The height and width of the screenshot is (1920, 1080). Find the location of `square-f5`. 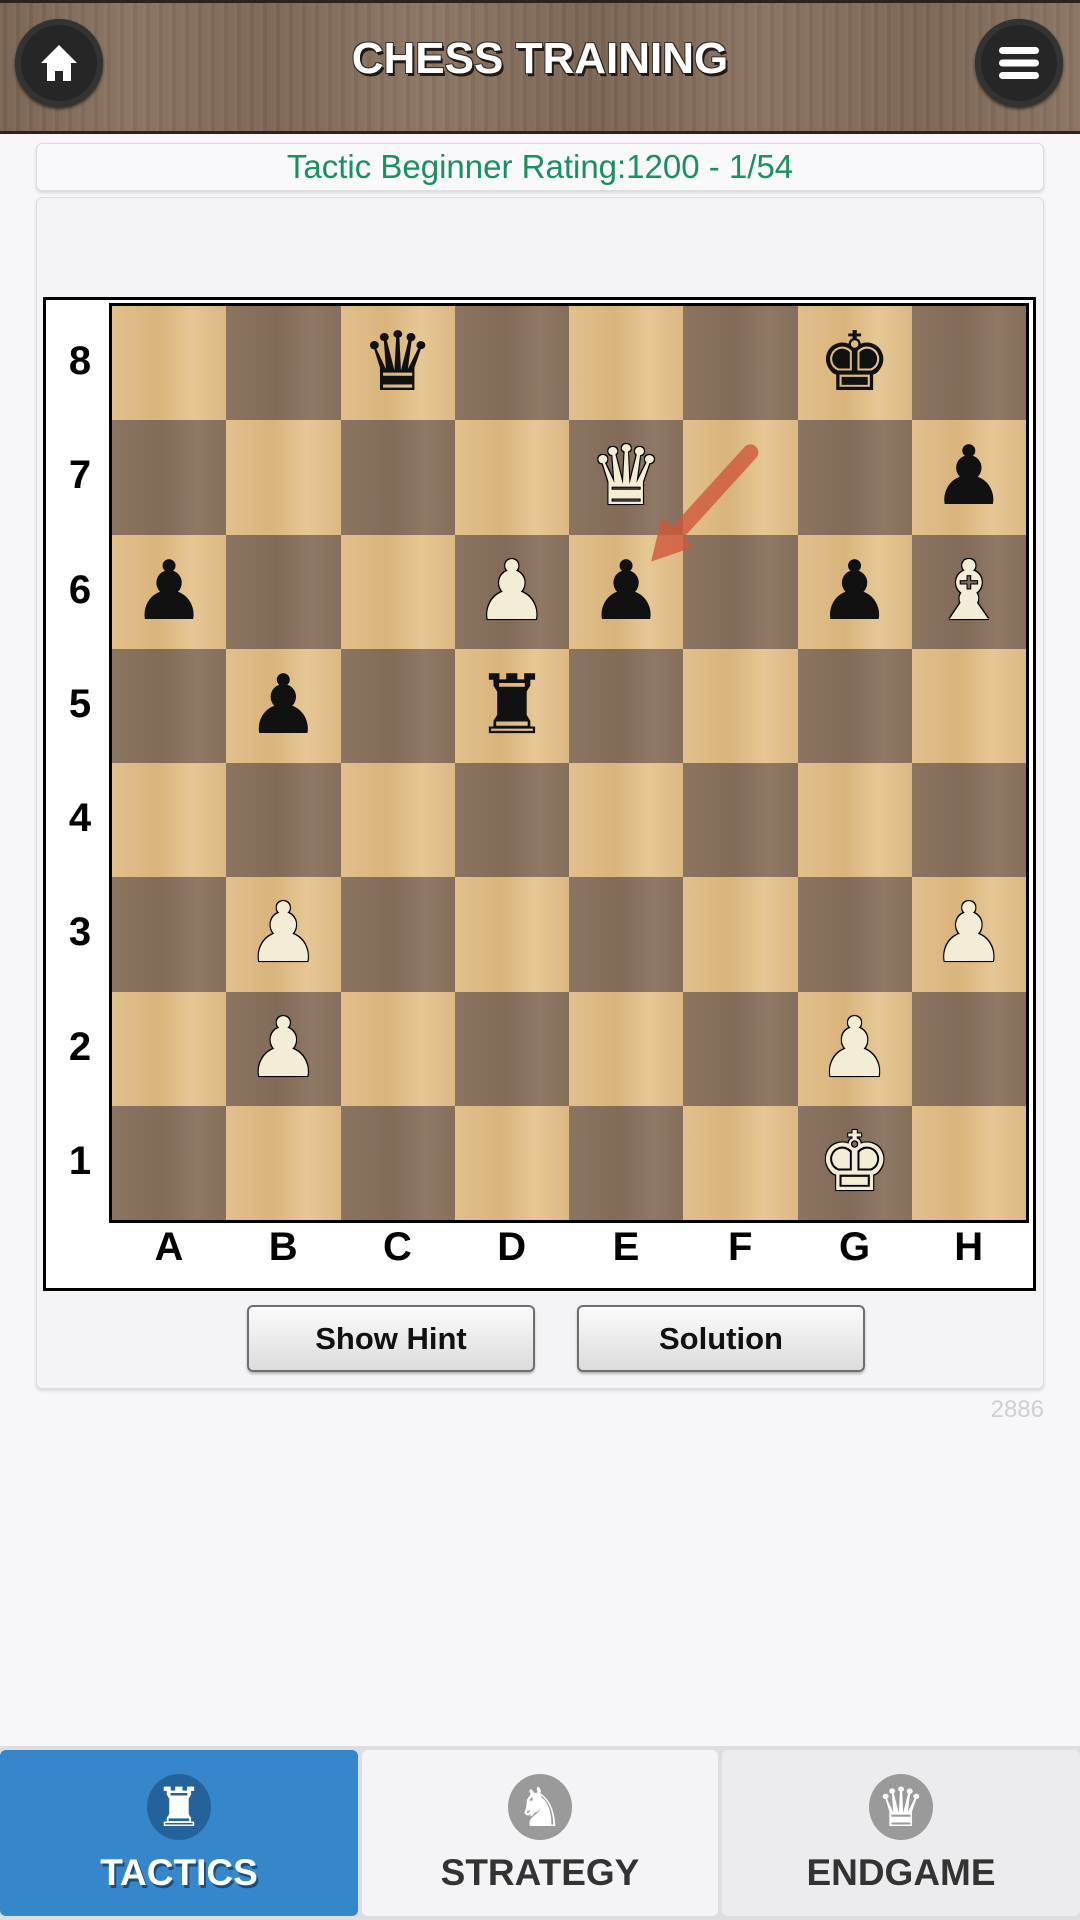

square-f5 is located at coordinates (740, 705).